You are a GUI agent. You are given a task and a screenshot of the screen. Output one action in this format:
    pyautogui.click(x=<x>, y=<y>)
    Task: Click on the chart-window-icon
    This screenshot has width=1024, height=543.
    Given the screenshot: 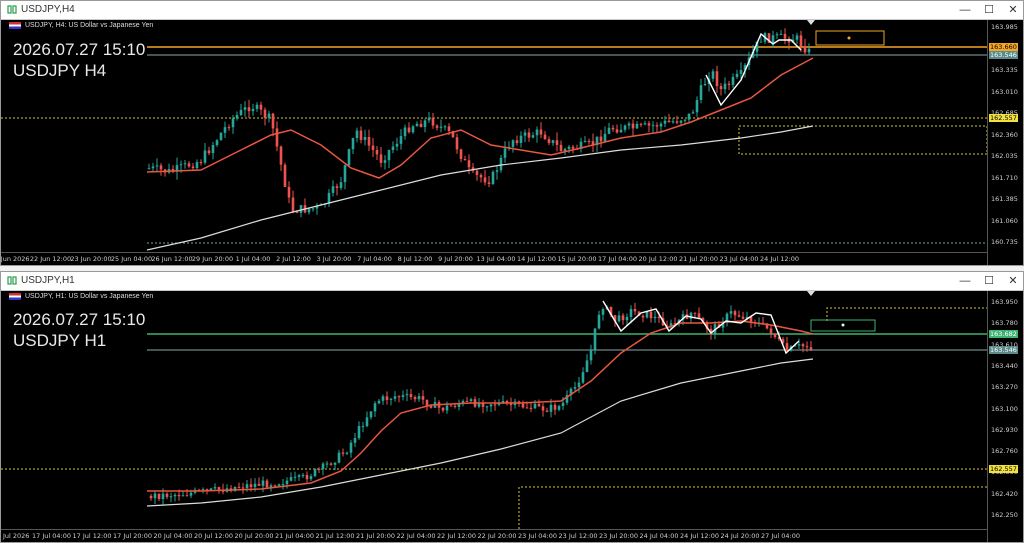 What is the action you would take?
    pyautogui.click(x=12, y=9)
    